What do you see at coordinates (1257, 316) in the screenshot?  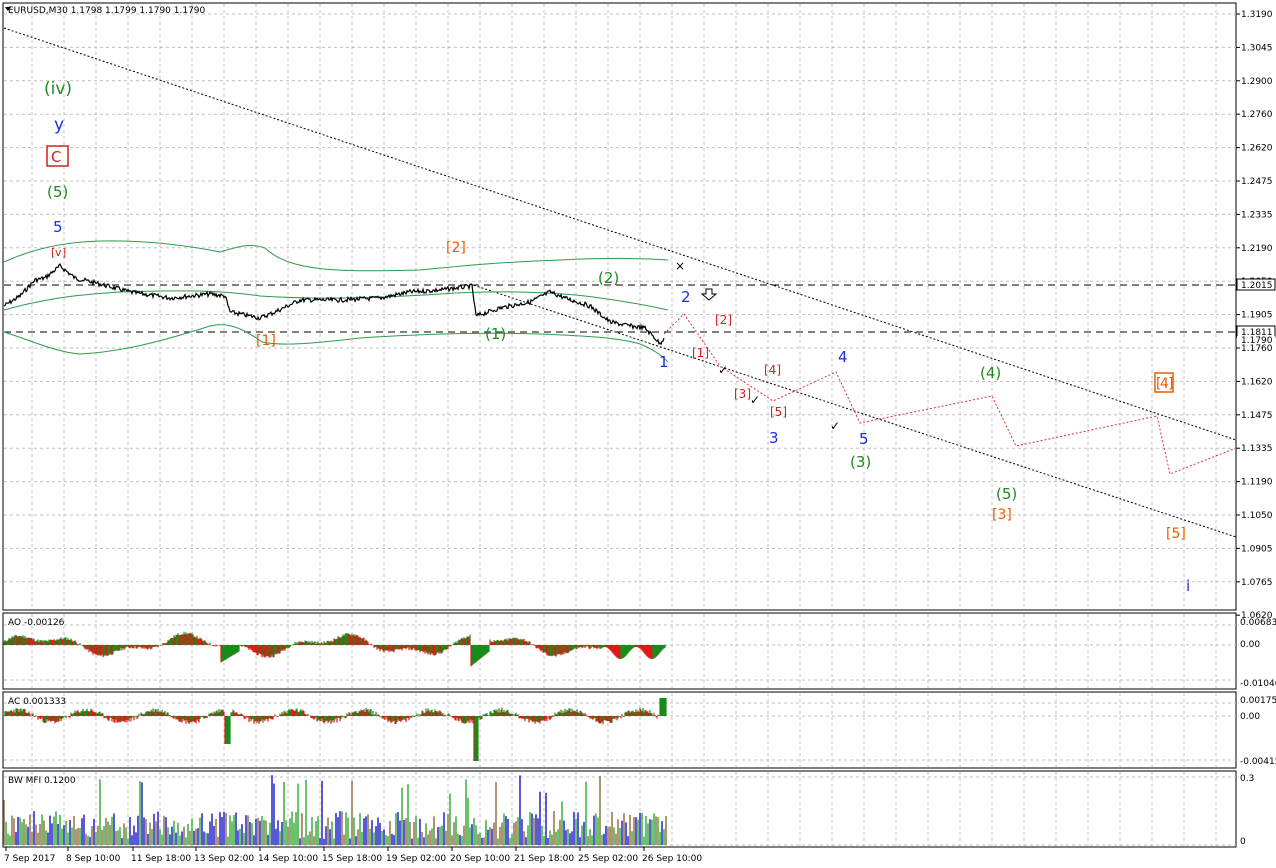 I see `price-tick: 1.1905` at bounding box center [1257, 316].